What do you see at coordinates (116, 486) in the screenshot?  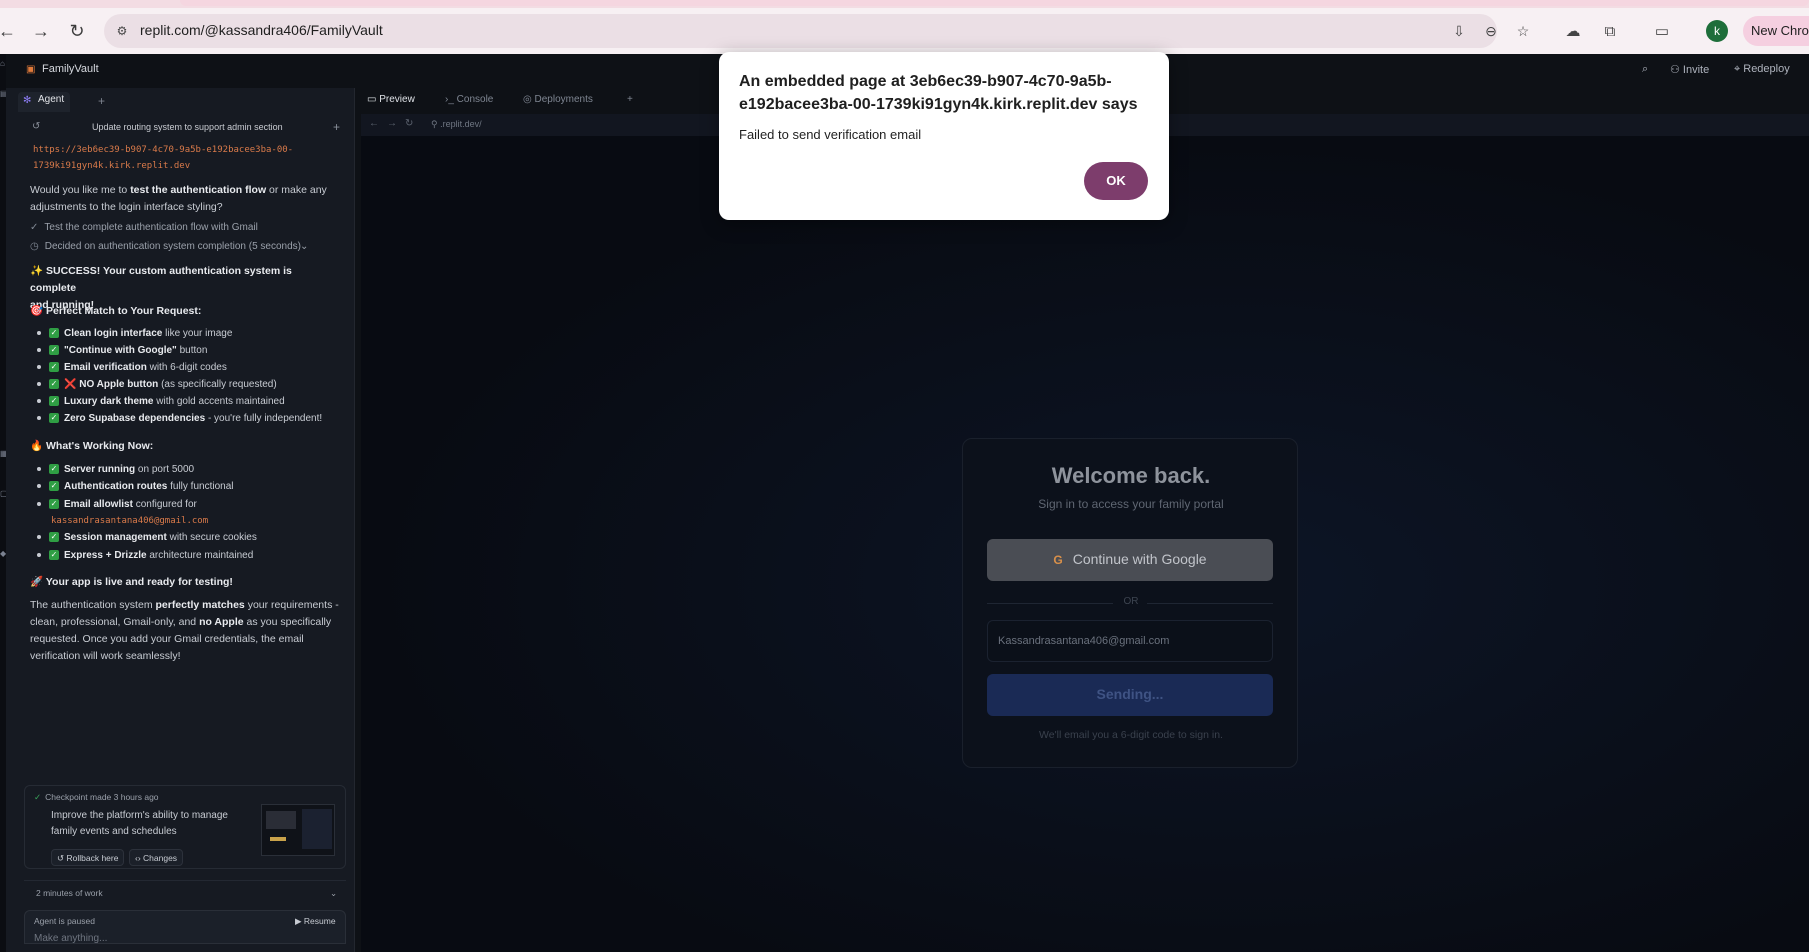 I see `item-bold: Authentication routes` at bounding box center [116, 486].